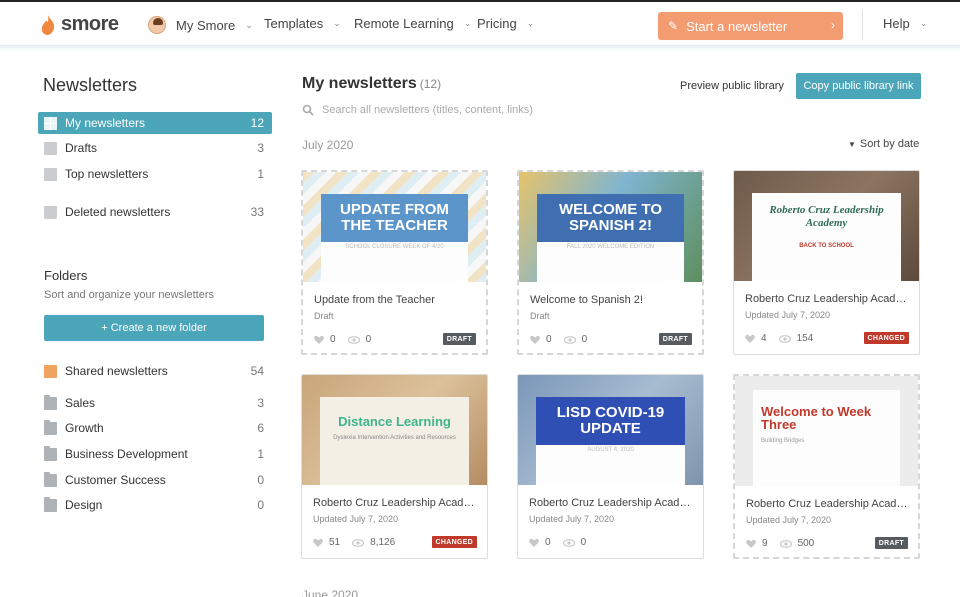 This screenshot has height=597, width=960. I want to click on nav-help-label: Help, so click(896, 23).